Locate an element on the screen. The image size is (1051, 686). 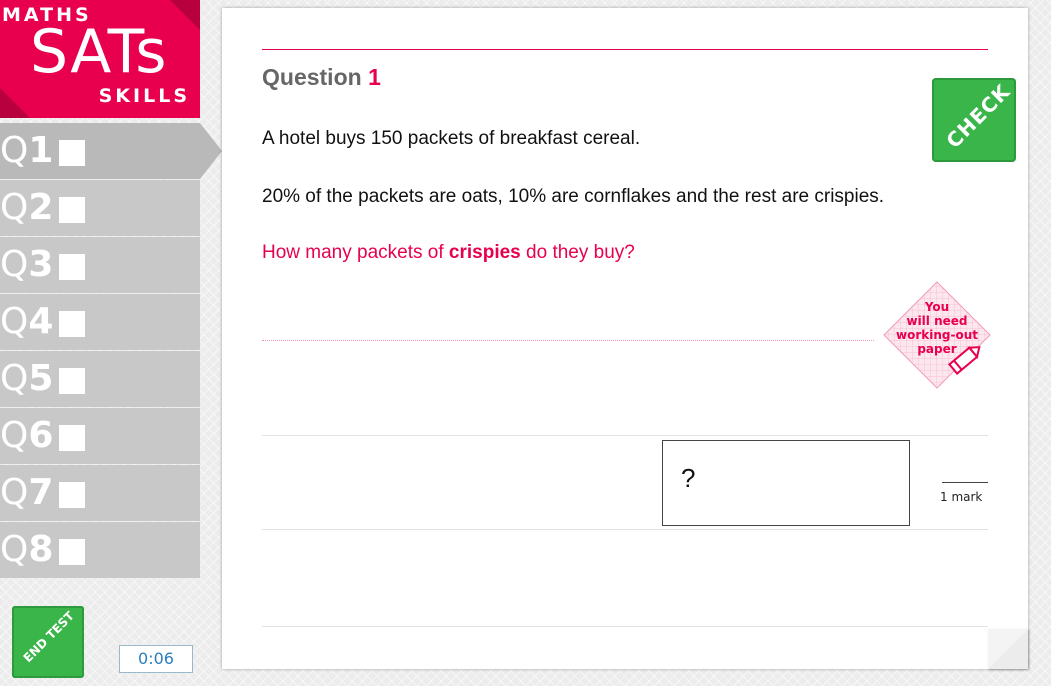
answer-top-divider is located at coordinates (625, 435).